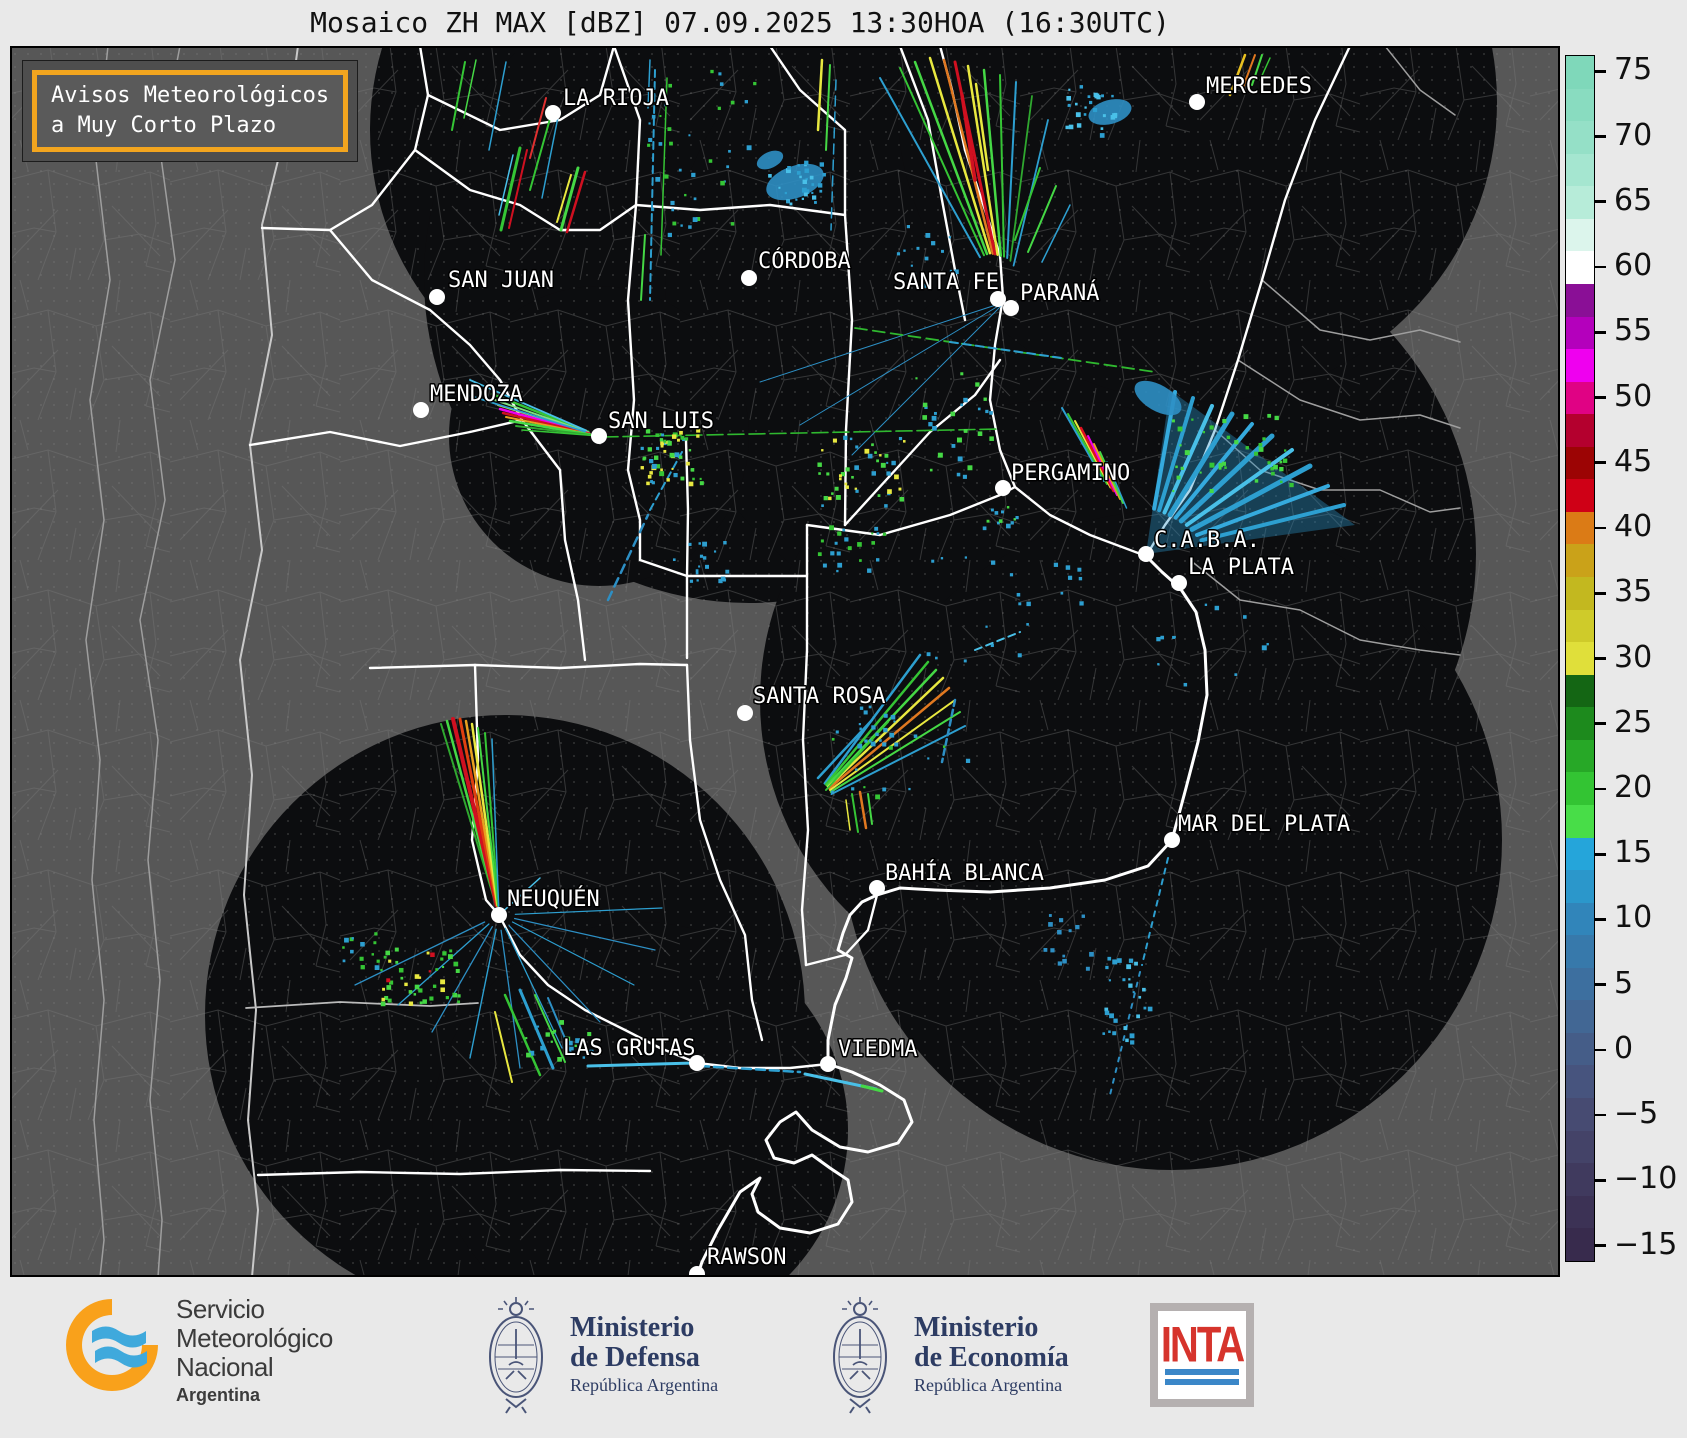 The image size is (1687, 1438). What do you see at coordinates (635, 1357) in the screenshot?
I see `defensa-line-2: de Defensa` at bounding box center [635, 1357].